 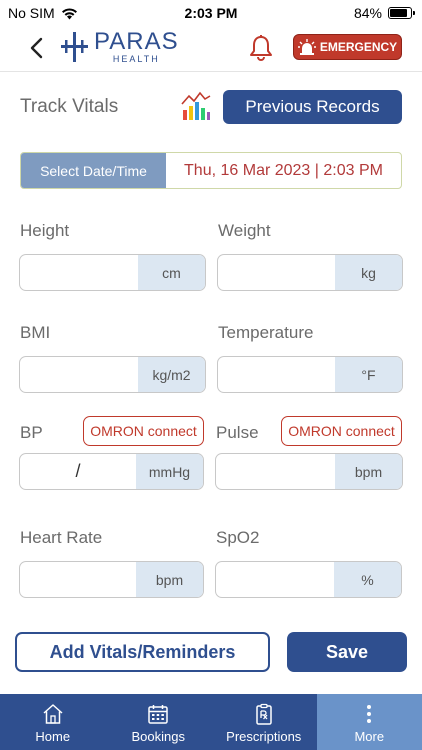 I want to click on save-button: Save, so click(x=347, y=652).